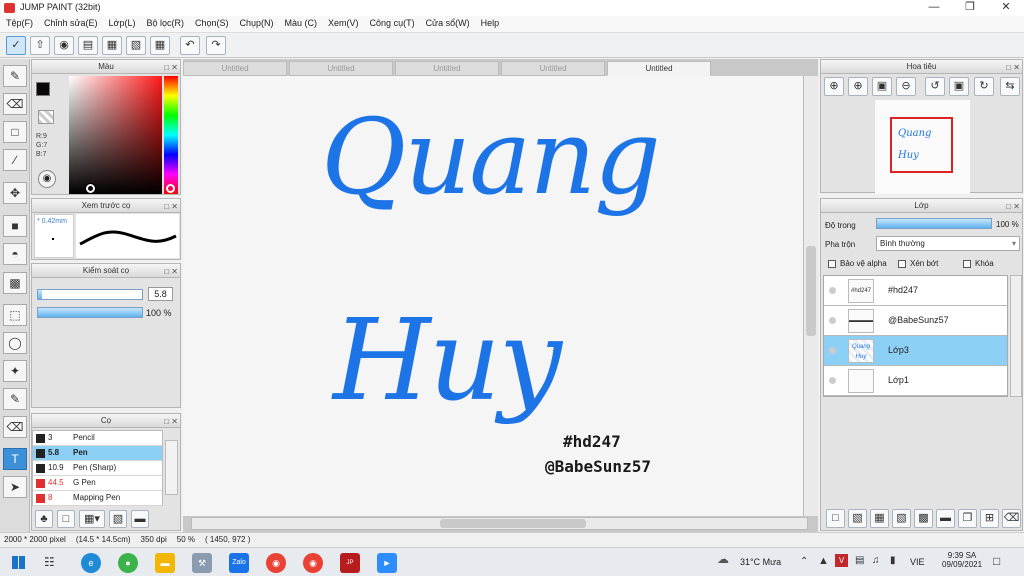 This screenshot has width=1024, height=576. What do you see at coordinates (978, 263) in the screenshot?
I see `lock-option: Khóa` at bounding box center [978, 263].